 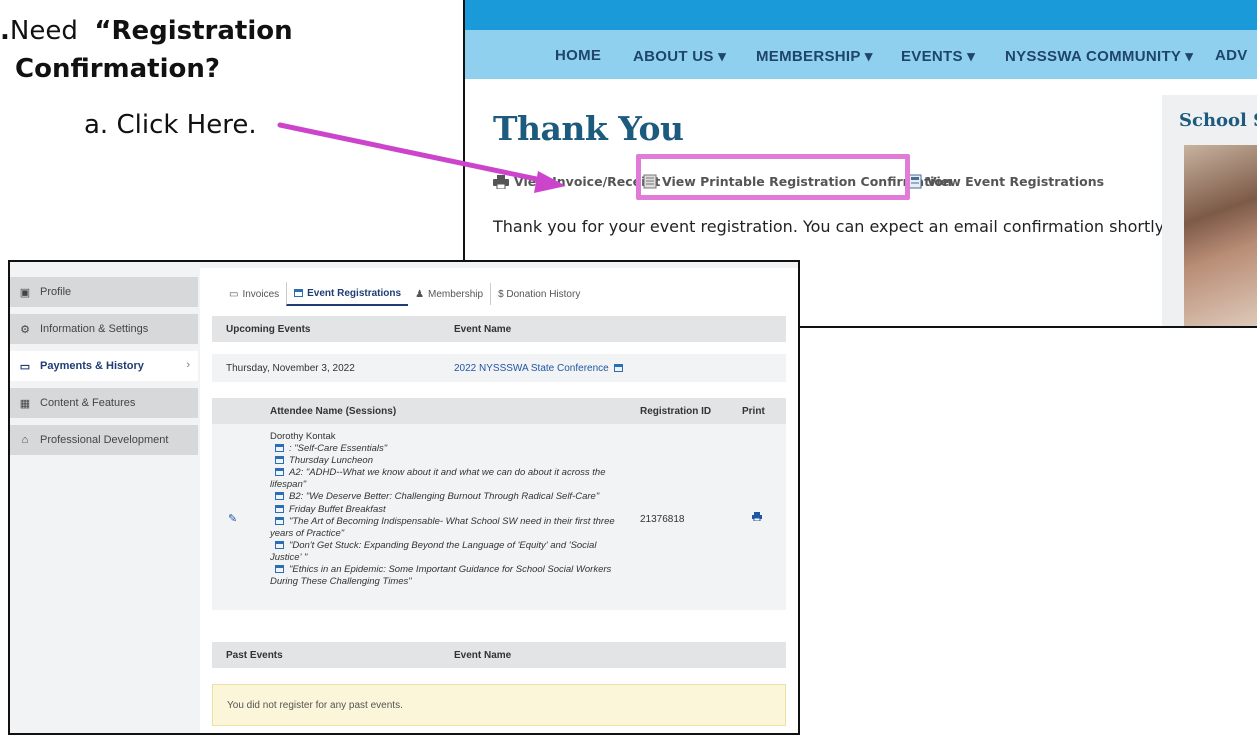 What do you see at coordinates (456, 294) in the screenshot?
I see `tab-label: Membership` at bounding box center [456, 294].